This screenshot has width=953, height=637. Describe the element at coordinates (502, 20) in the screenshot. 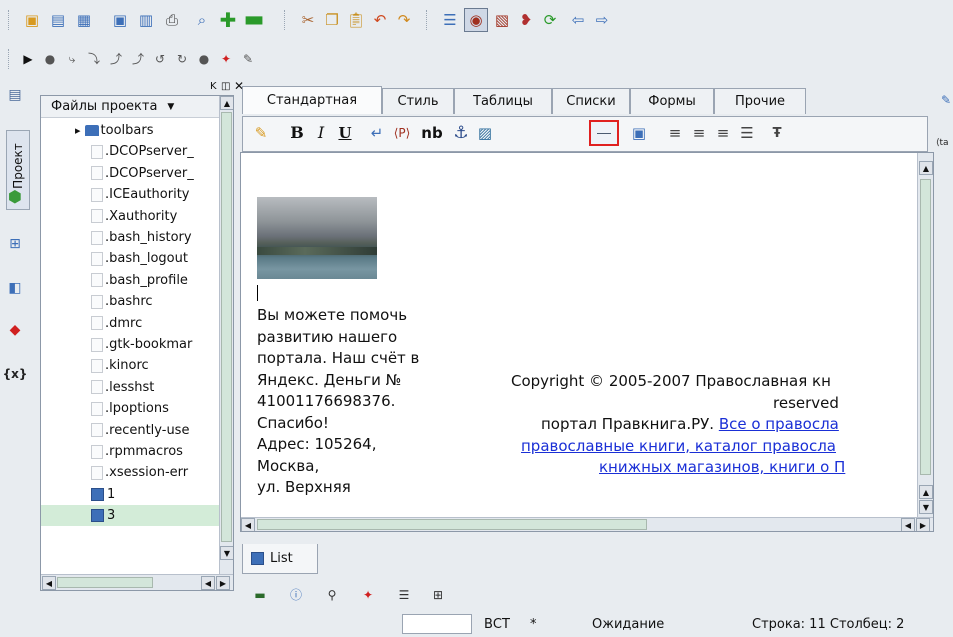

I see `view-split-icon: ▧` at that location.